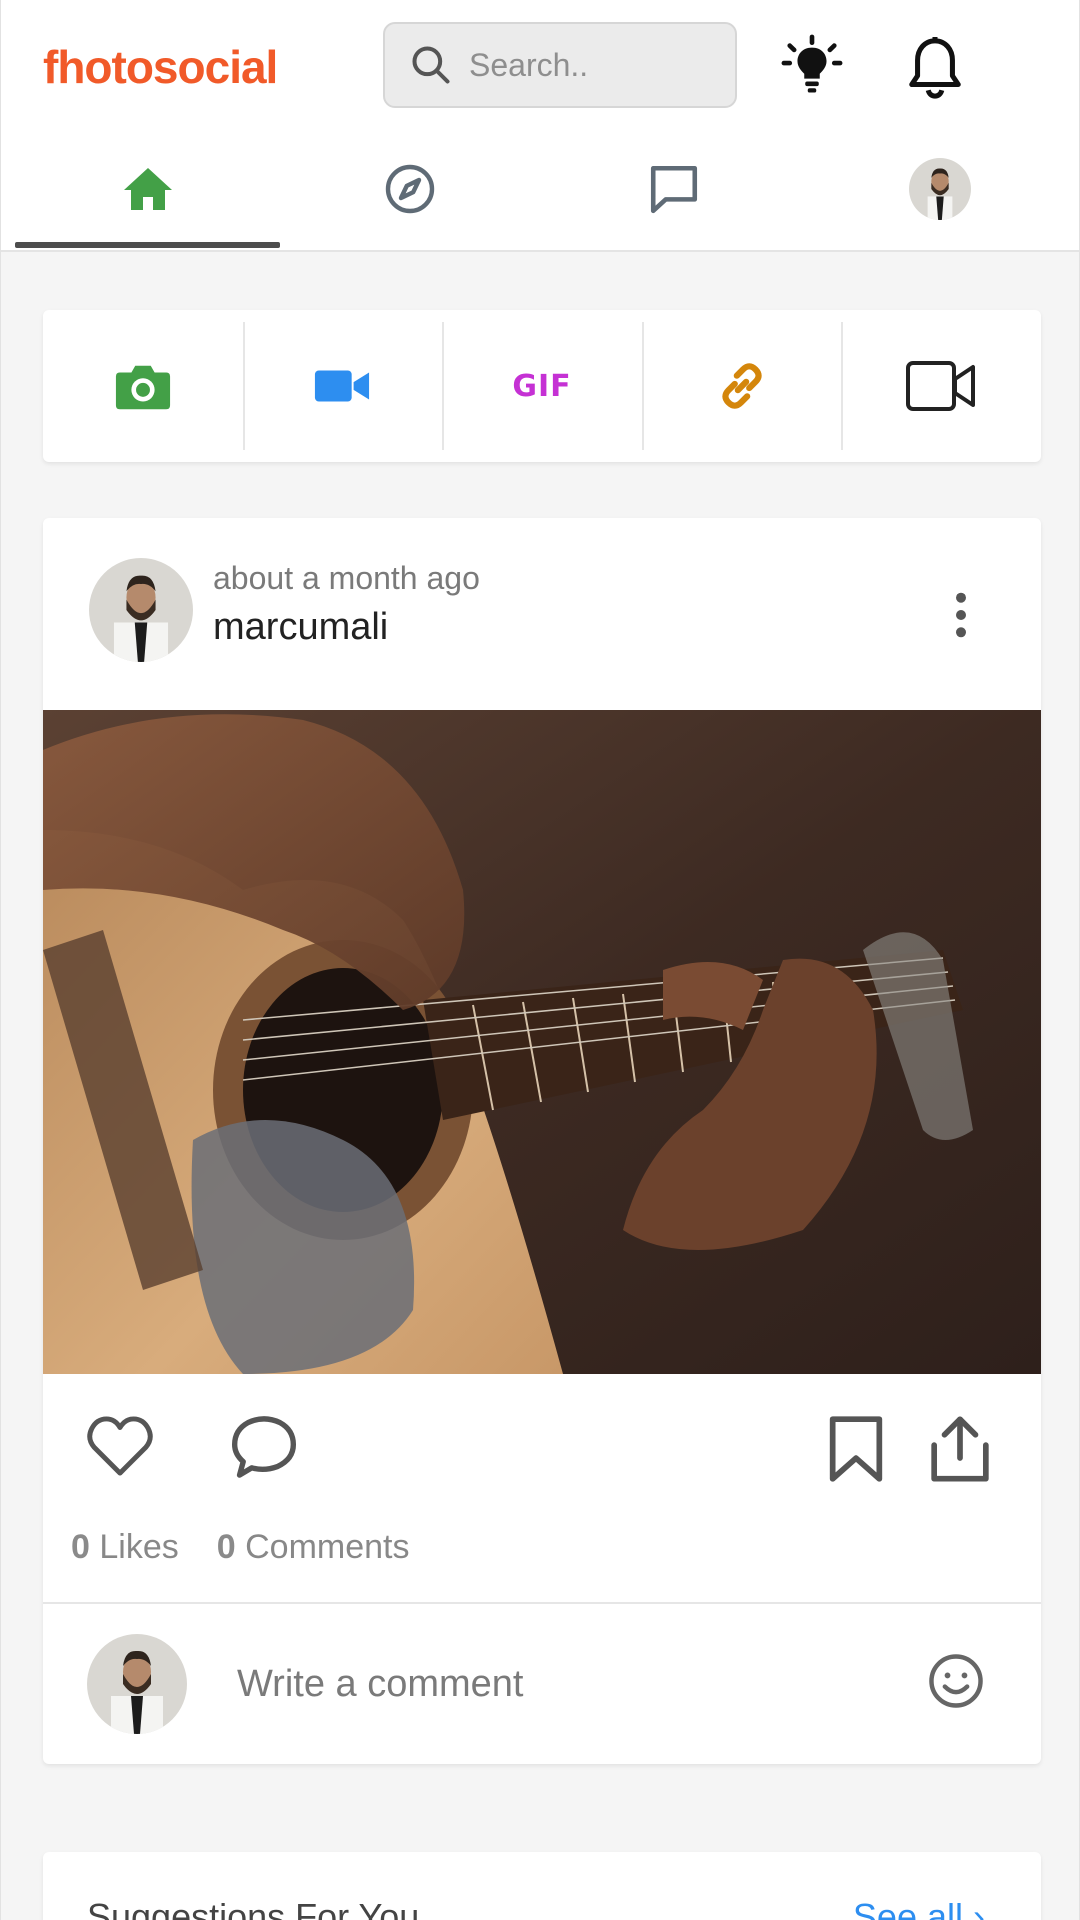  I want to click on add-photo-button, so click(143, 386).